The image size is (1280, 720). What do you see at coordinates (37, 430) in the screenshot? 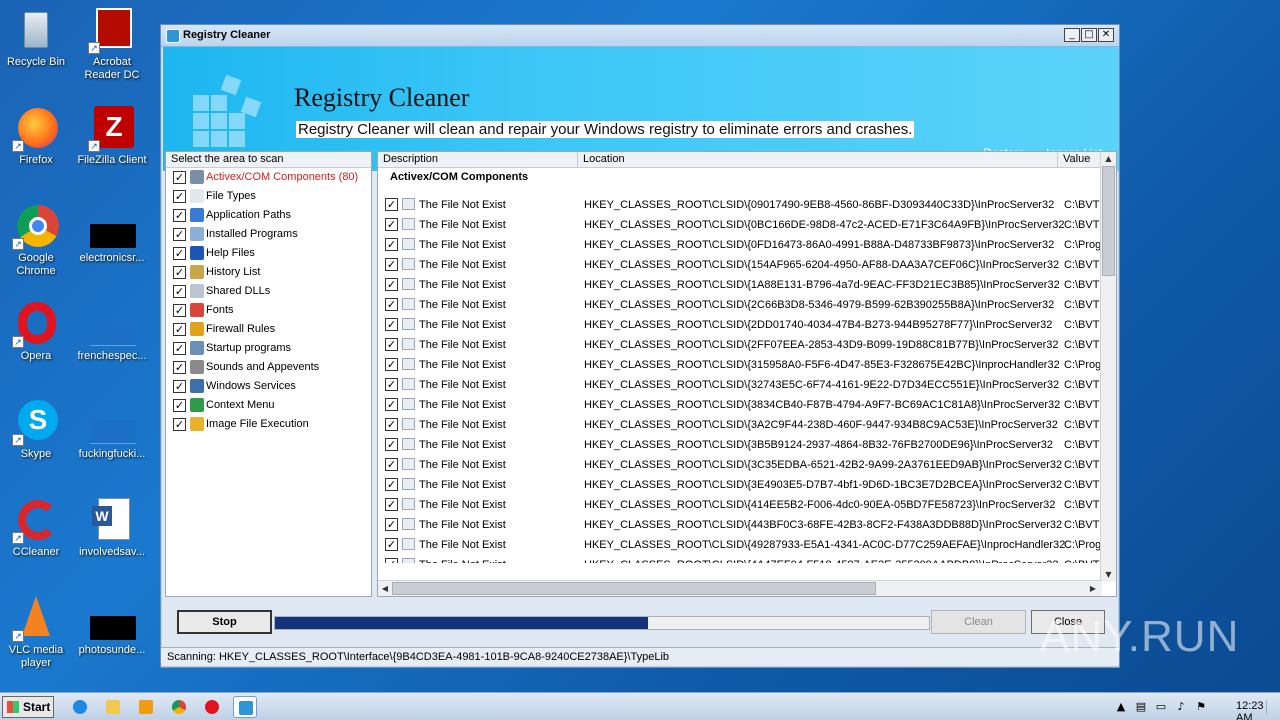
I see `skype-shortcut: S ↗ Skype` at bounding box center [37, 430].